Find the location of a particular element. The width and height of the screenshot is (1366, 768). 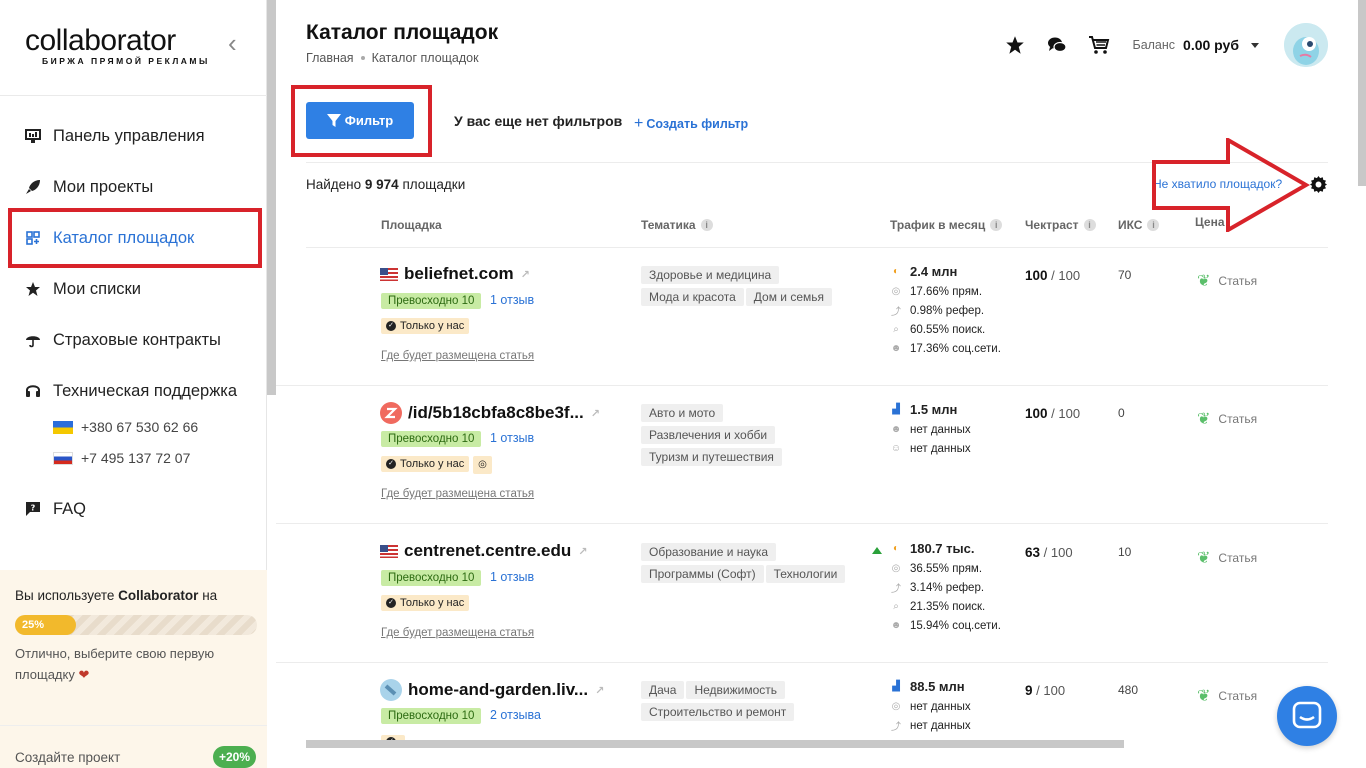

iks-value: 10 is located at coordinates (1125, 552).